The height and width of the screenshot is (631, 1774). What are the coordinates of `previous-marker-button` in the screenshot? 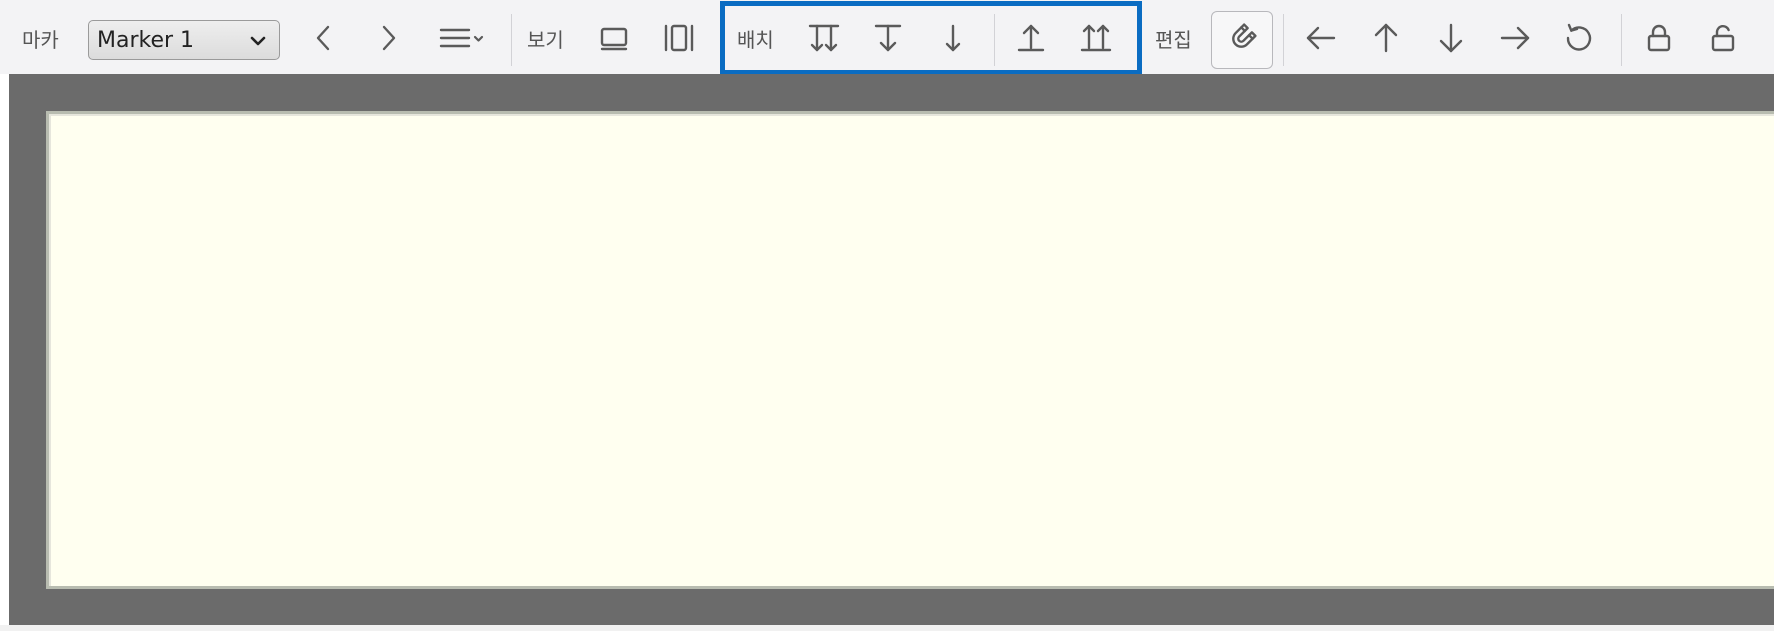 It's located at (324, 40).